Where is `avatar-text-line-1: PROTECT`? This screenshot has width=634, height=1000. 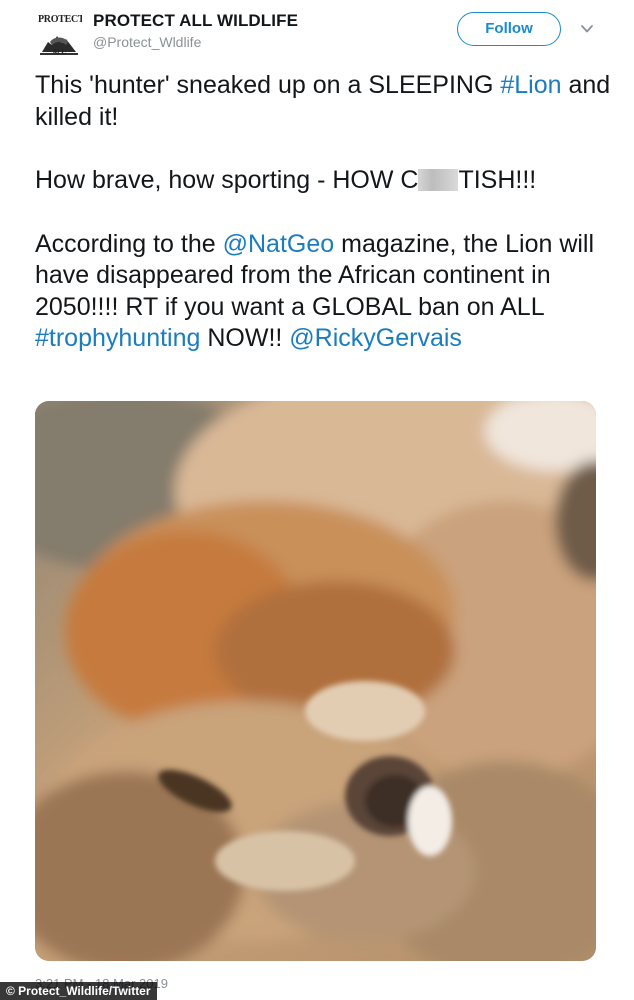 avatar-text-line-1: PROTECT is located at coordinates (60, 19).